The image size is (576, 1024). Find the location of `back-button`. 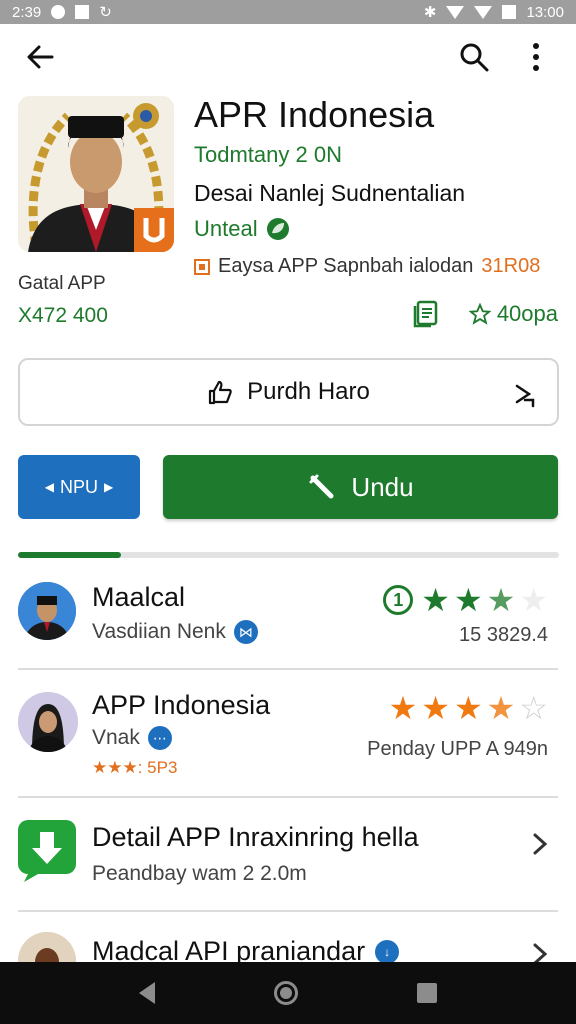

back-button is located at coordinates (40, 57).